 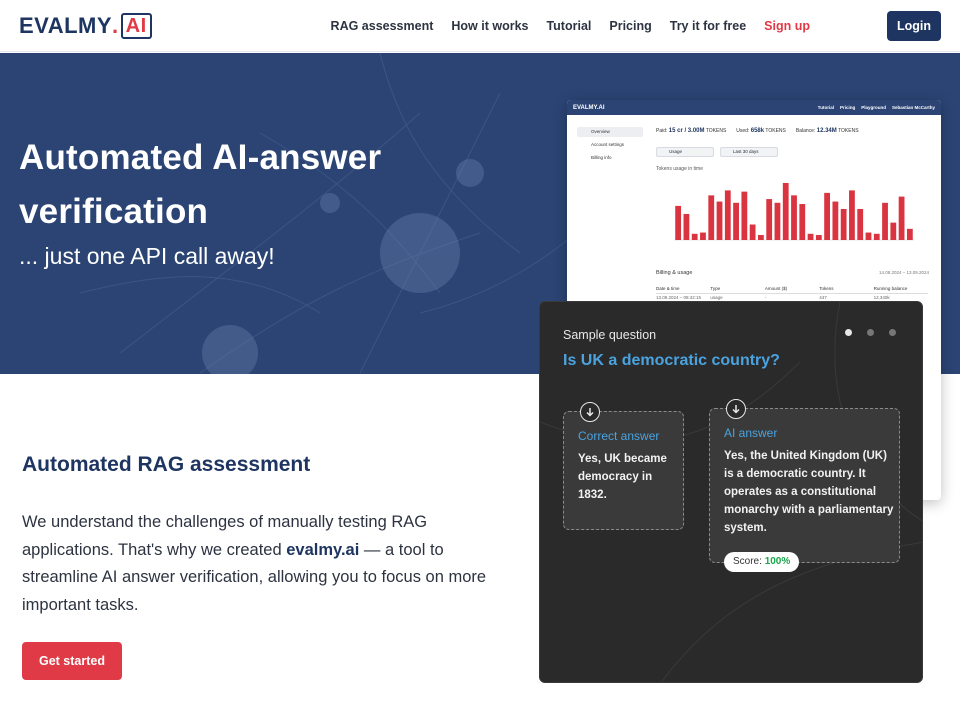 I want to click on dashboard-sidebar-item: Billing info, so click(x=601, y=157).